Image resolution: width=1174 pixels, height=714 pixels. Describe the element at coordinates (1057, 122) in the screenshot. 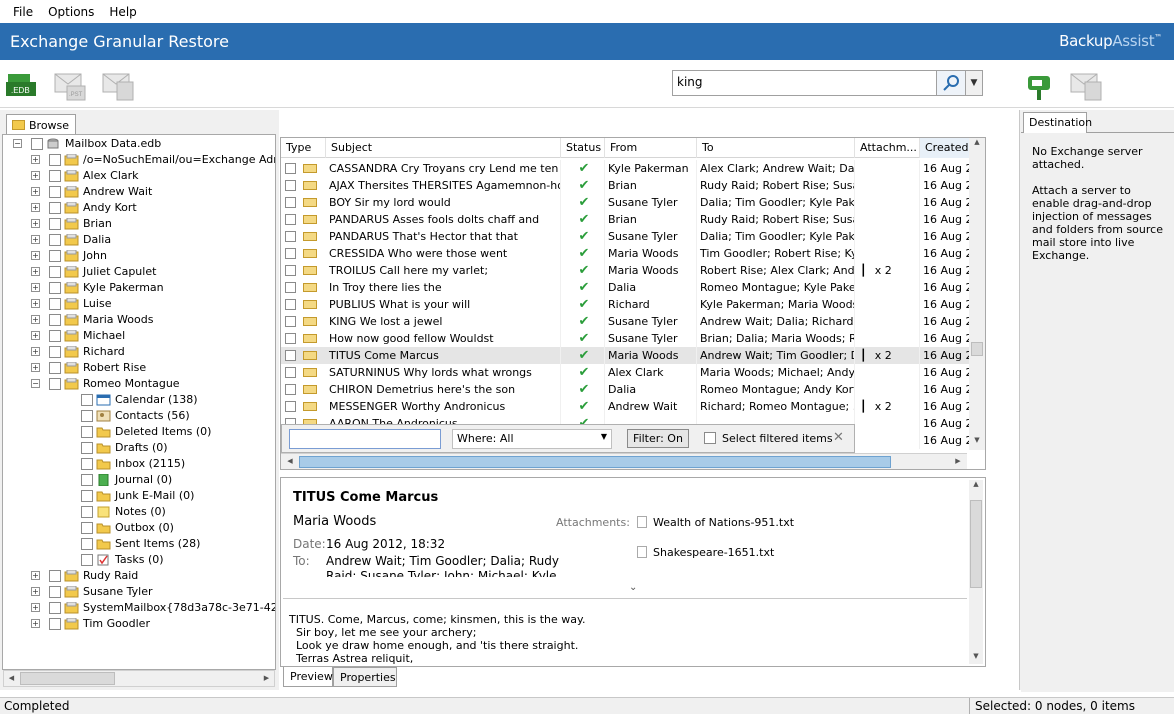

I see `tab-destination: Destination` at that location.